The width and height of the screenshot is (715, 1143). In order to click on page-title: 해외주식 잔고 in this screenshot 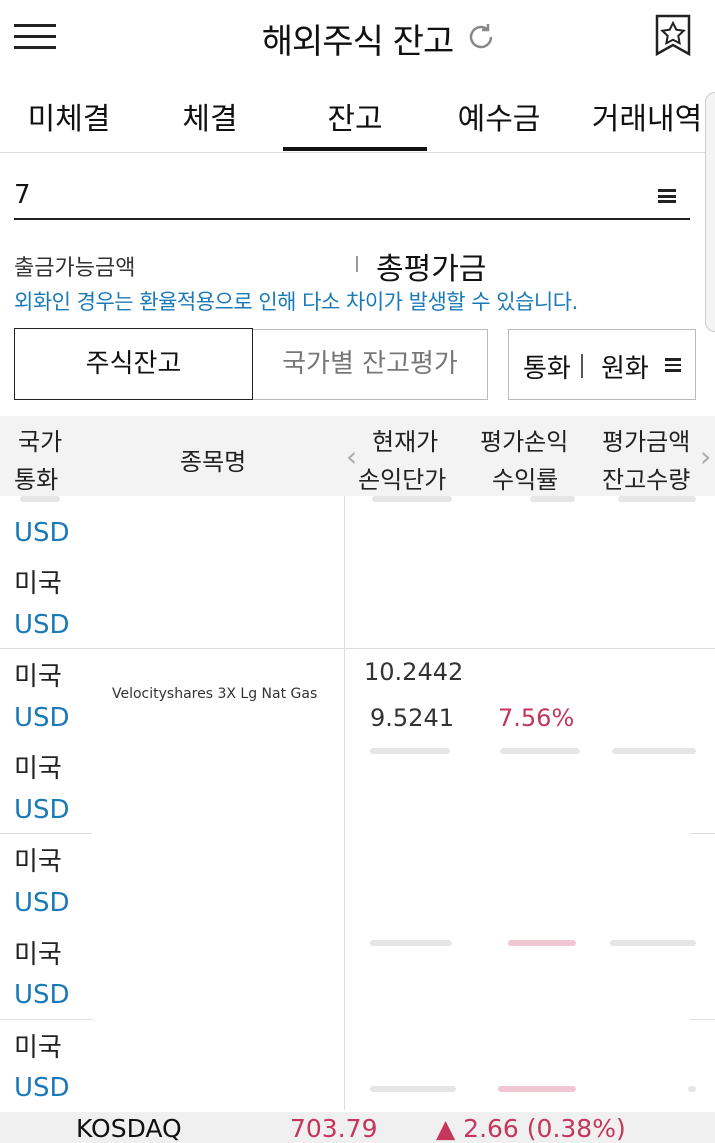, I will do `click(357, 42)`.